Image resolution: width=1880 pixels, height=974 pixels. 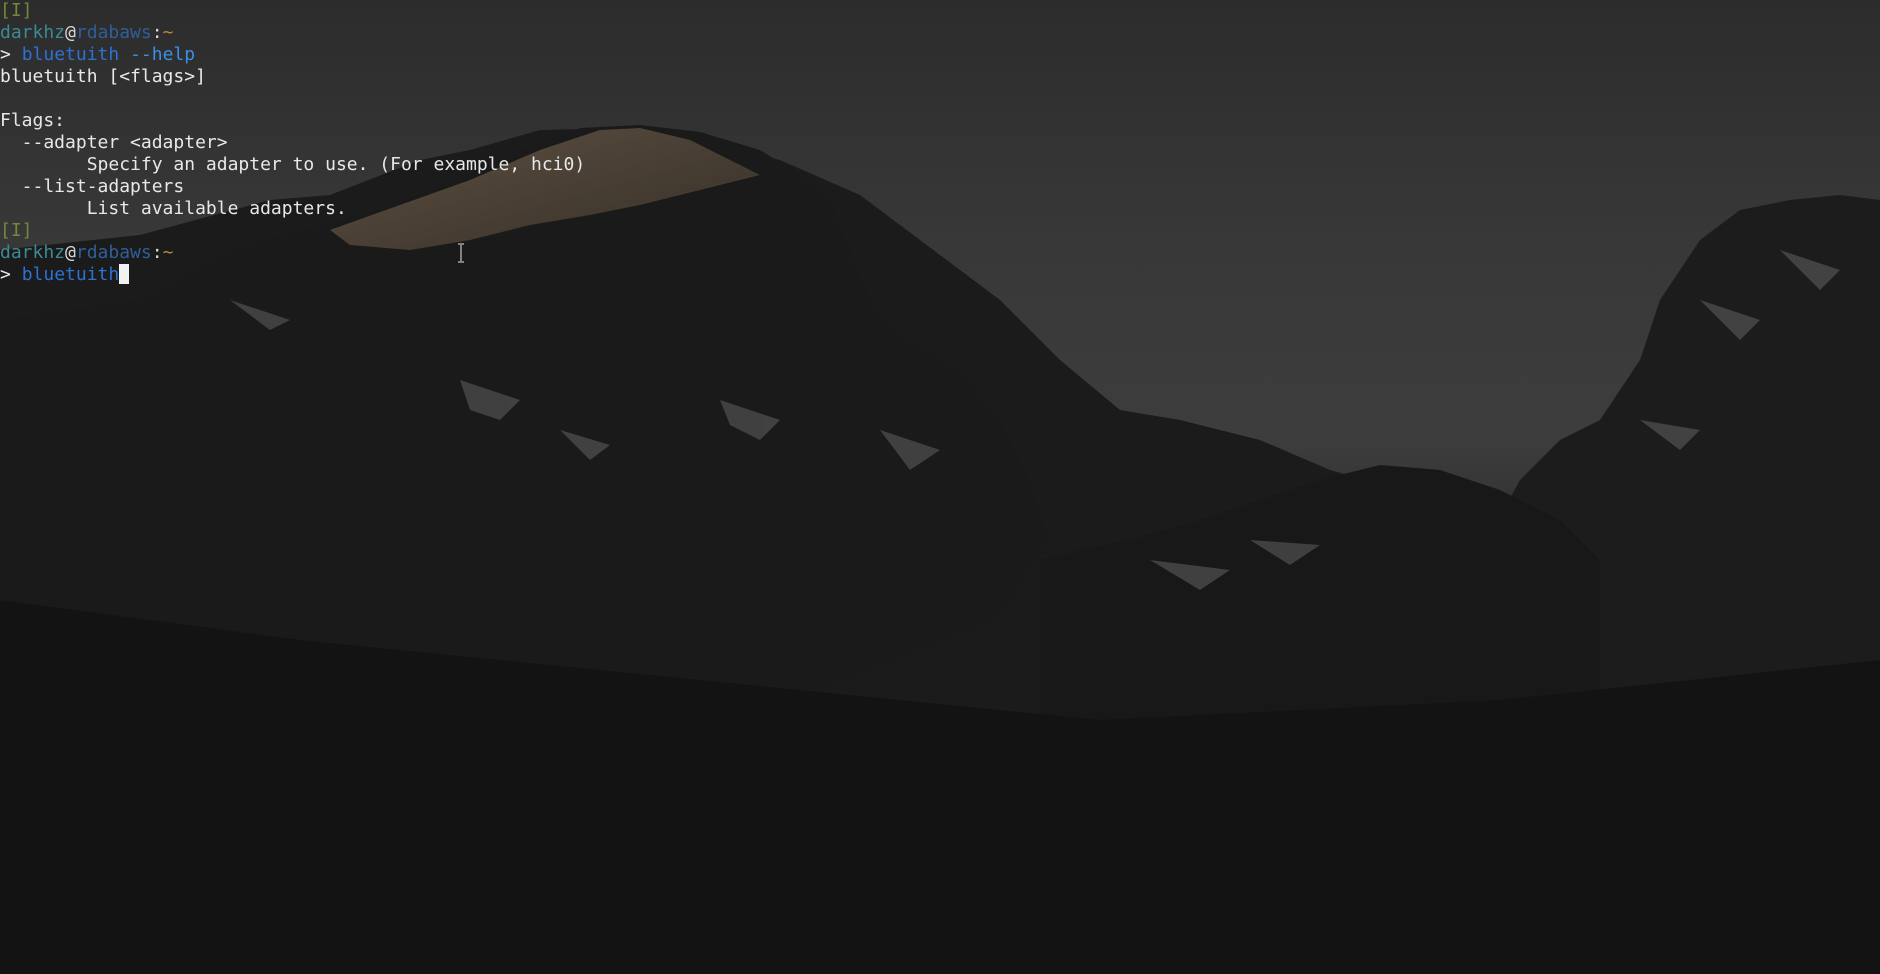 What do you see at coordinates (940, 99) in the screenshot?
I see `output-blank-line` at bounding box center [940, 99].